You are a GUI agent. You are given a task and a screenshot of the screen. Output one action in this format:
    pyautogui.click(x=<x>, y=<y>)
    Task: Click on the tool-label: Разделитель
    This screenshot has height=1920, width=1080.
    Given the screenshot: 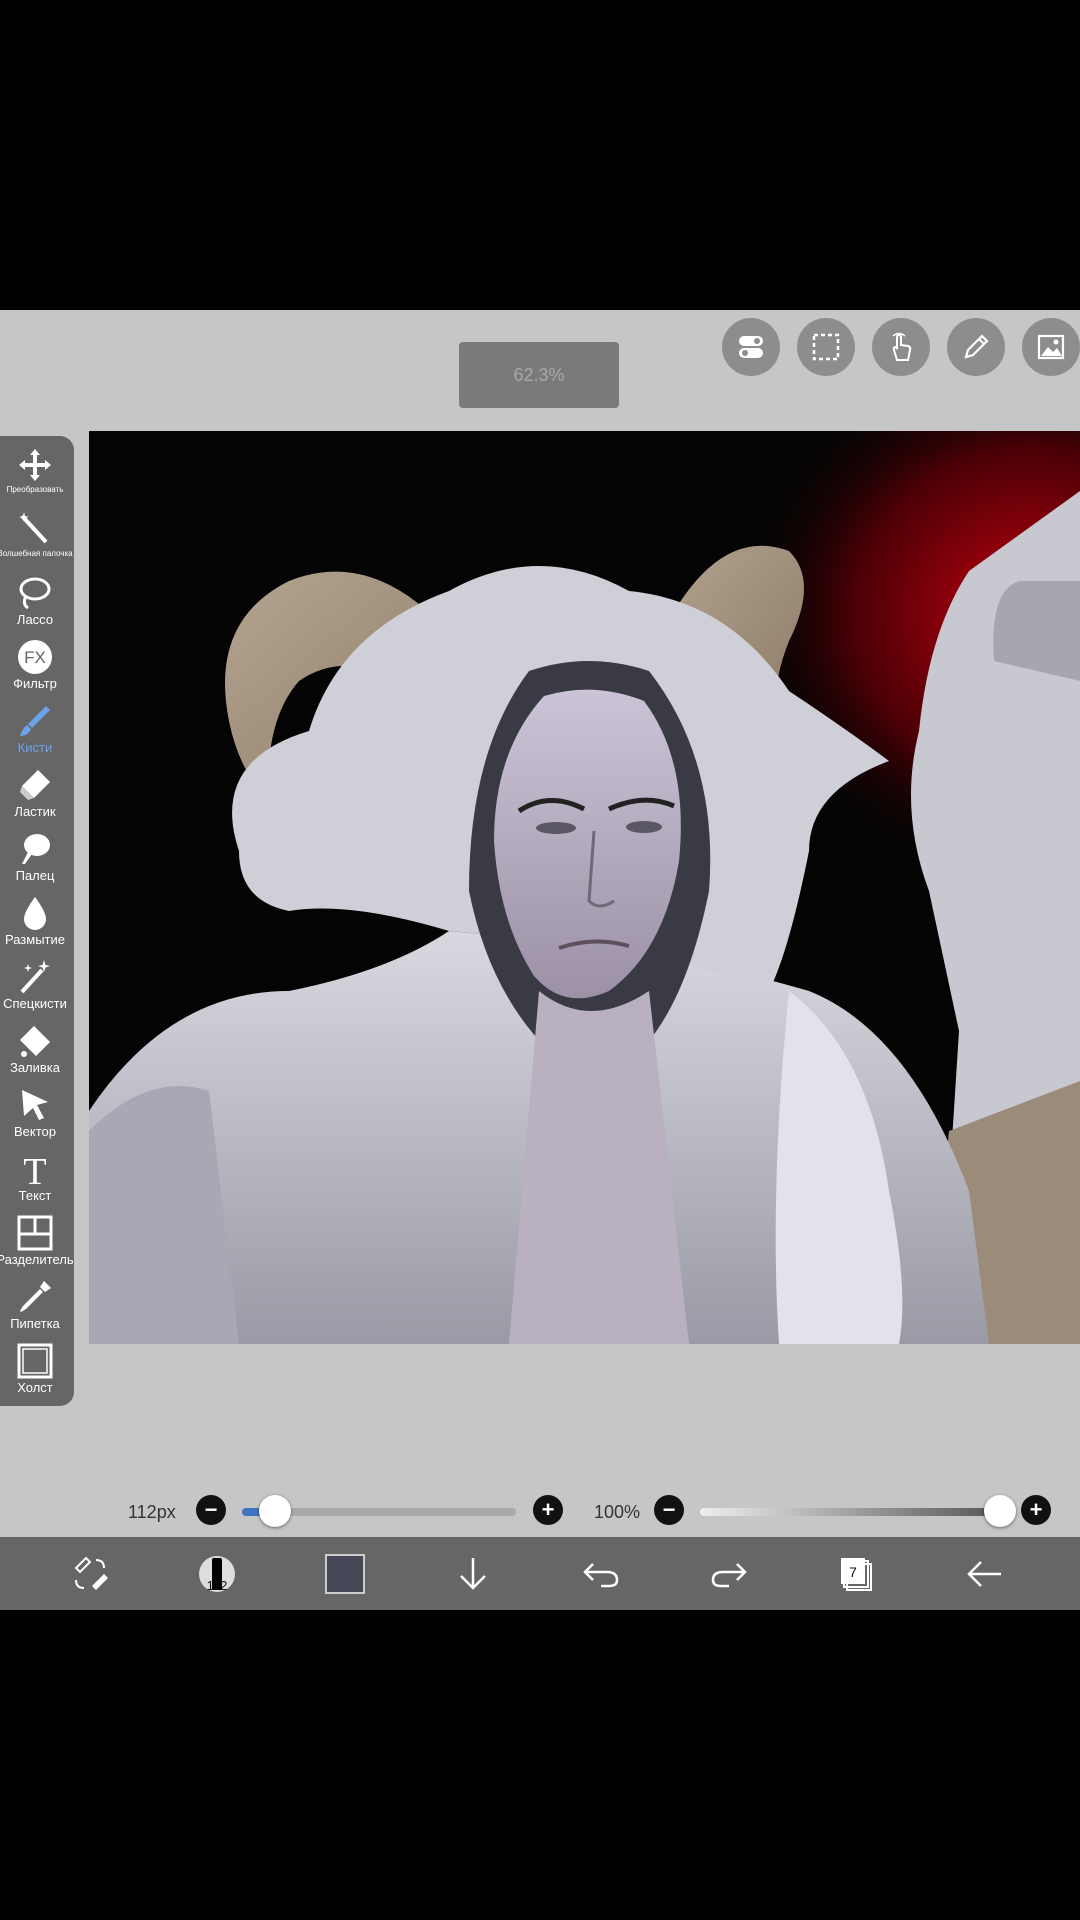 What is the action you would take?
    pyautogui.click(x=37, y=1259)
    